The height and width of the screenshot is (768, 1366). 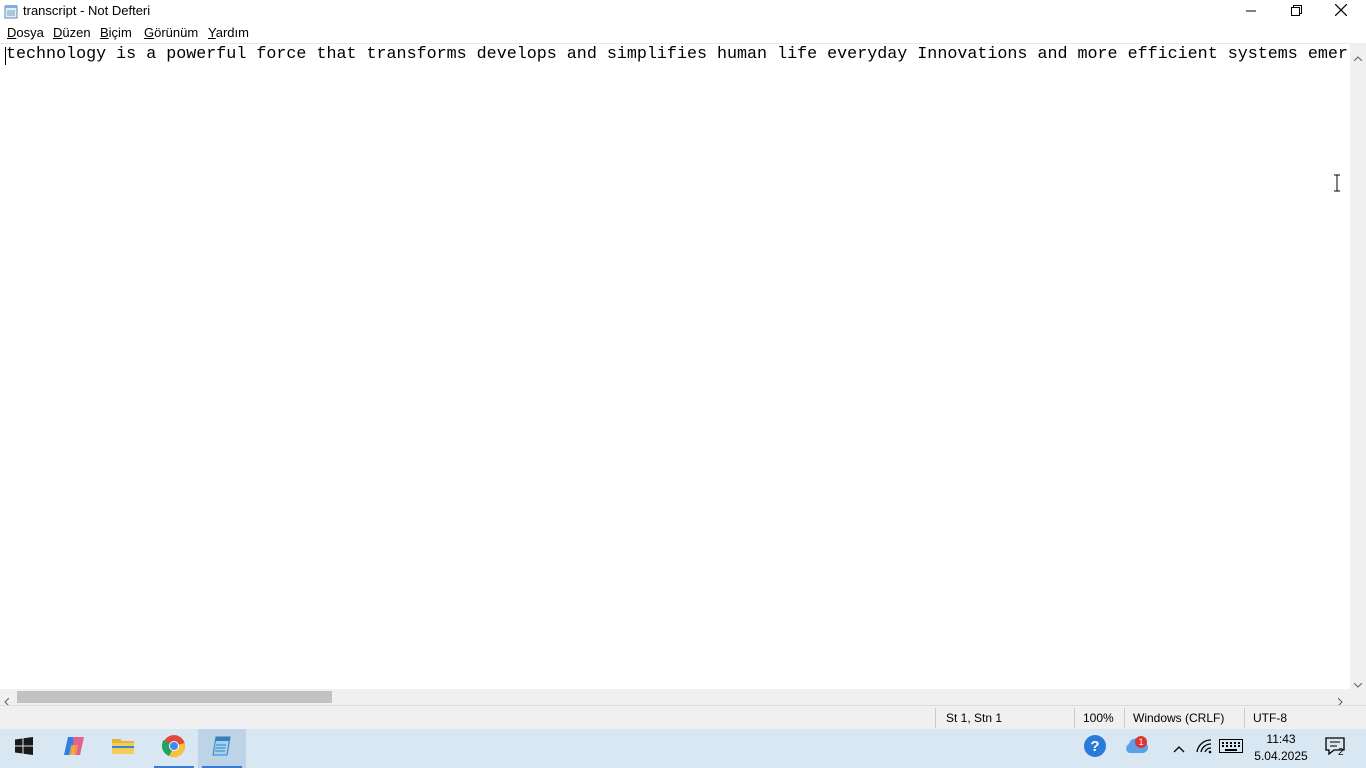 I want to click on weather-tray-button, so click(x=1136, y=748).